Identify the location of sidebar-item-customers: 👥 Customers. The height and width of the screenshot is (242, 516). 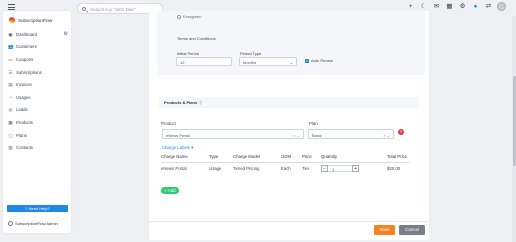
(38, 47).